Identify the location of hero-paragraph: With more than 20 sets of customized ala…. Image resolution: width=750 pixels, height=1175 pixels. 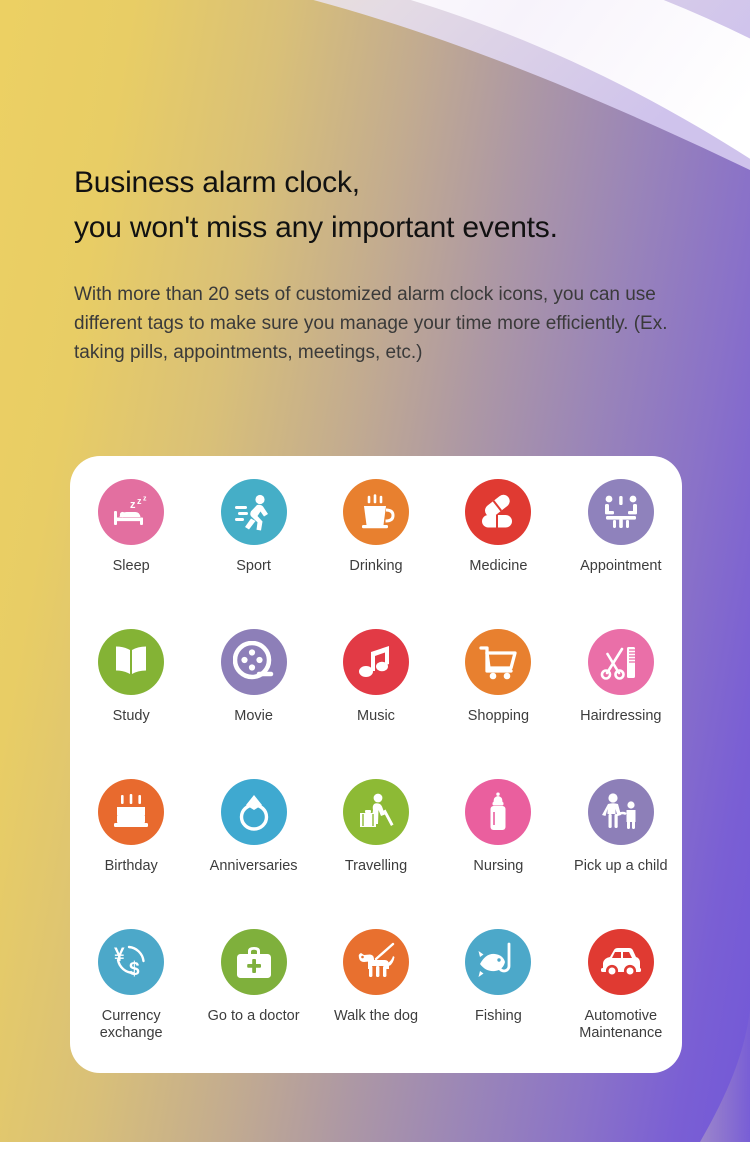
(371, 323).